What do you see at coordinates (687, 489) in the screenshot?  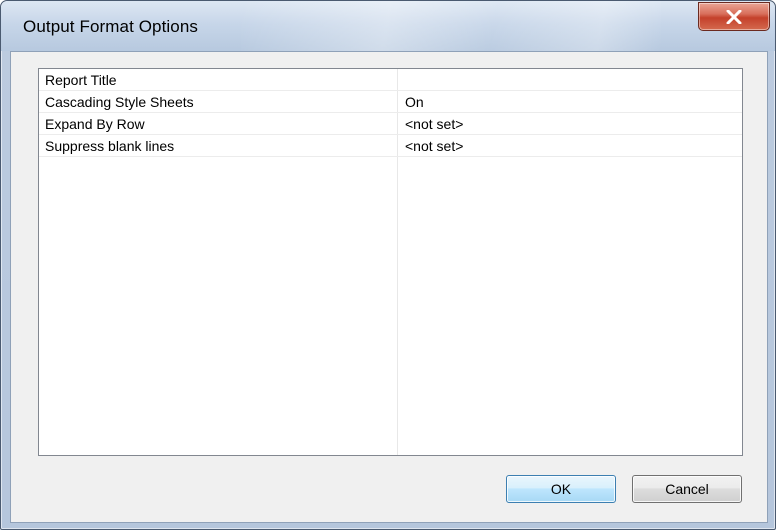 I see `cancel-button: Cancel` at bounding box center [687, 489].